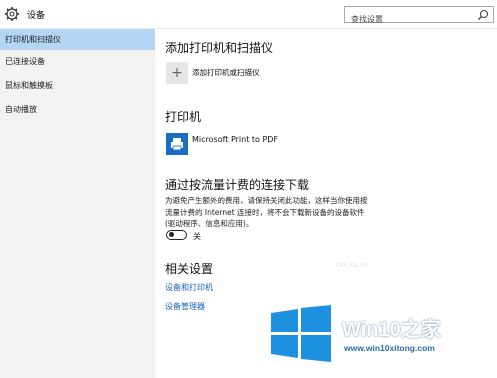 Image resolution: width=497 pixels, height=378 pixels. What do you see at coordinates (483, 15) in the screenshot?
I see `search-icon` at bounding box center [483, 15].